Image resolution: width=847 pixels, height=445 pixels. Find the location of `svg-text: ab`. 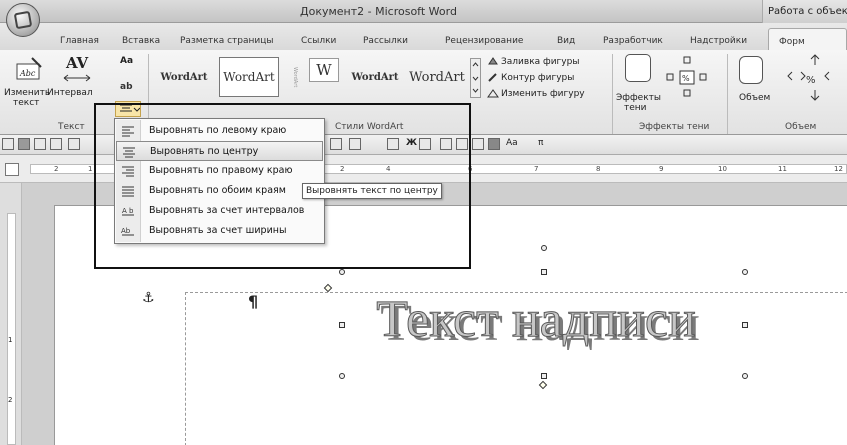

svg-text: ab is located at coordinates (126, 87).